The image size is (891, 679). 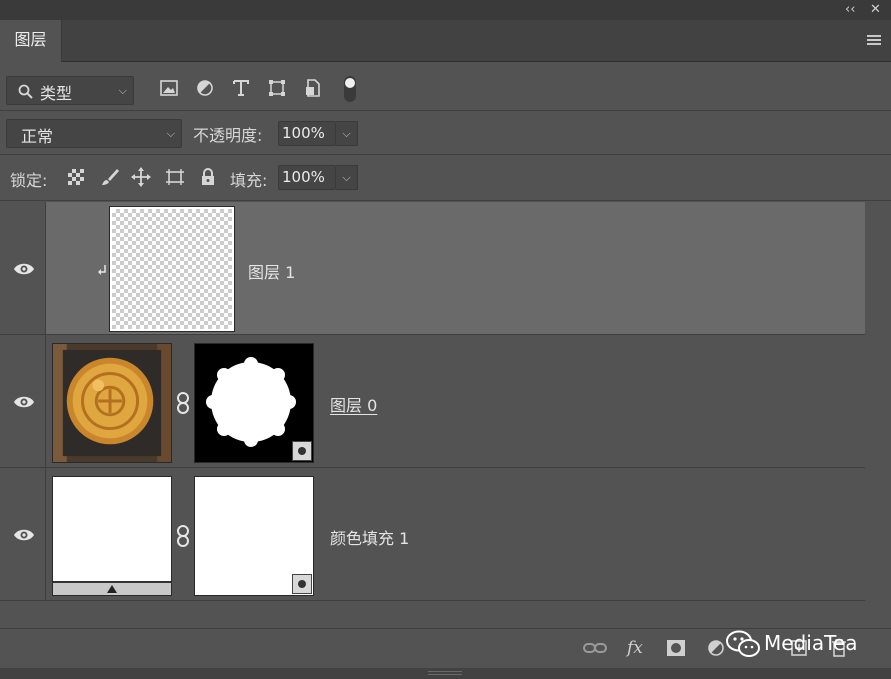 I want to click on collapse-panel-icon: ‹‹, so click(x=850, y=10).